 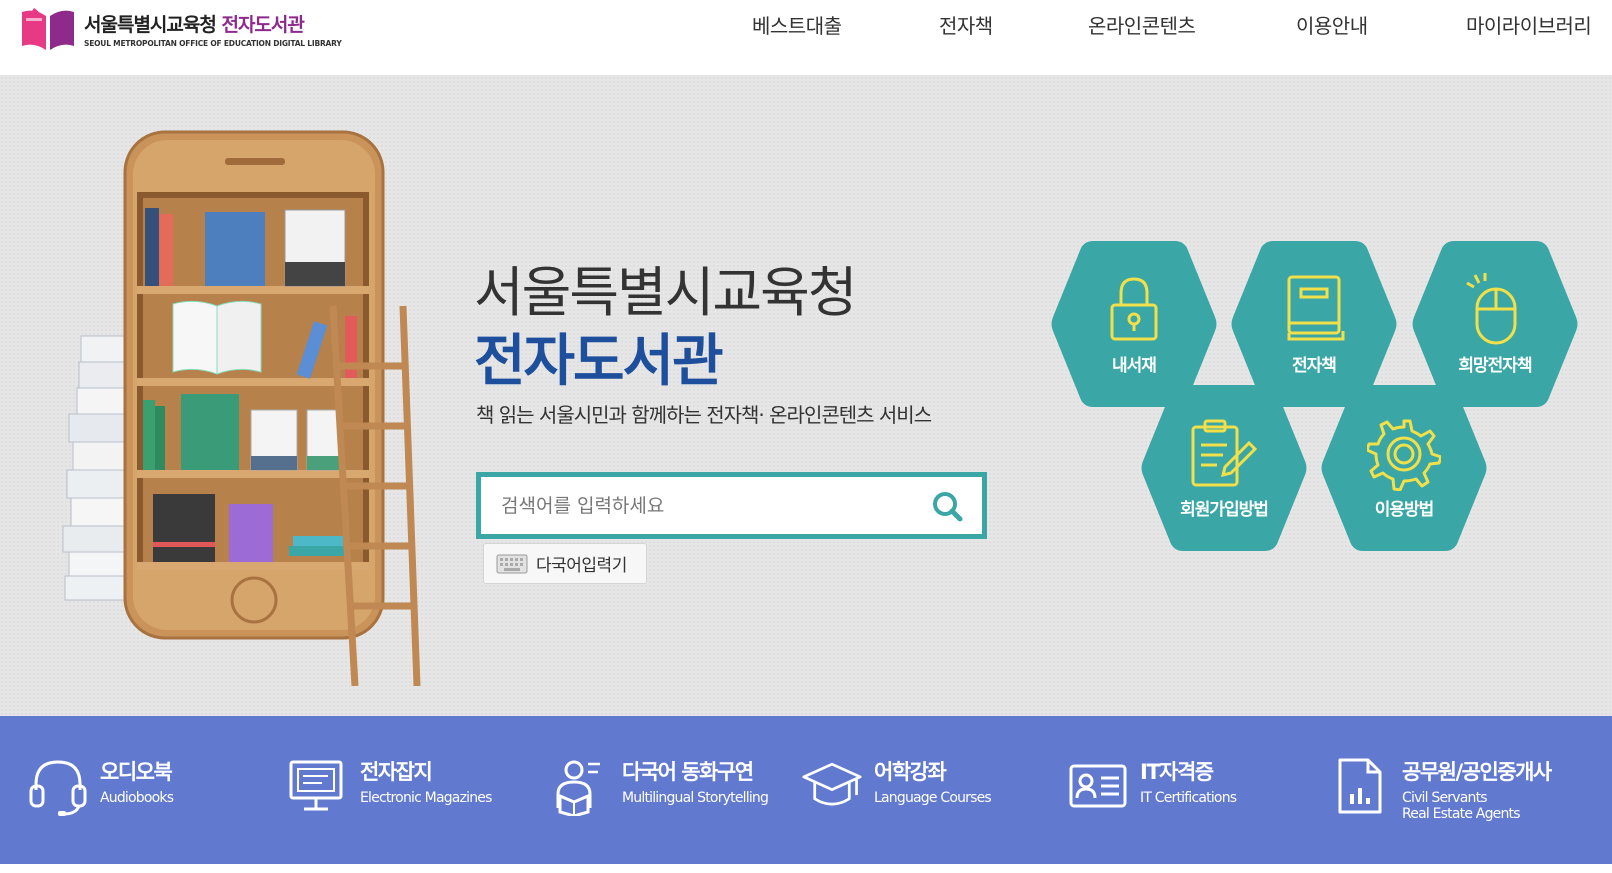 What do you see at coordinates (48, 29) in the screenshot?
I see `logo-book-icon` at bounding box center [48, 29].